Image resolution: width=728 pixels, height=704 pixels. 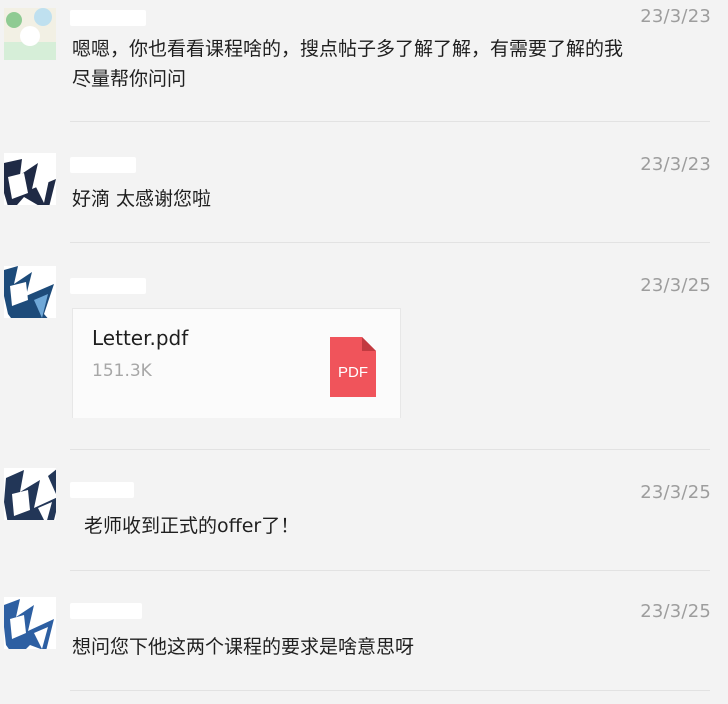 What do you see at coordinates (140, 338) in the screenshot?
I see `file-name: Letter.pdf` at bounding box center [140, 338].